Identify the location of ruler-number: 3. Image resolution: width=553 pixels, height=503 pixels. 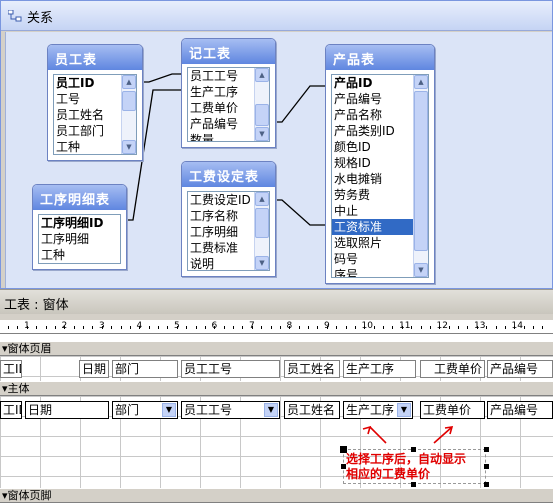
(102, 326).